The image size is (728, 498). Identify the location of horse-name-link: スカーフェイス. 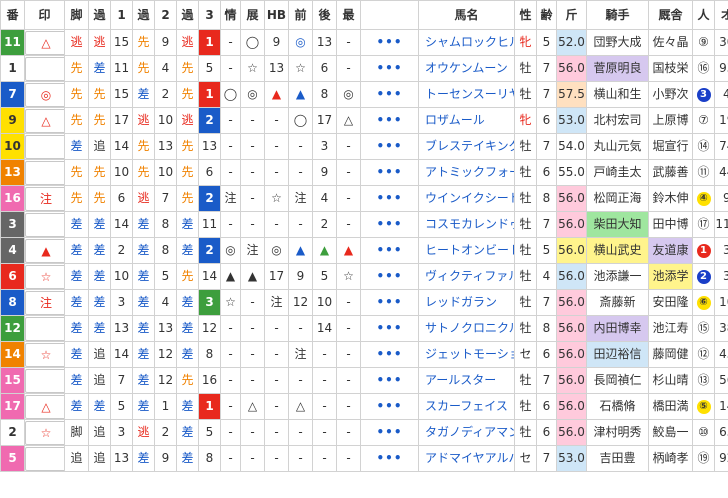
(466, 406).